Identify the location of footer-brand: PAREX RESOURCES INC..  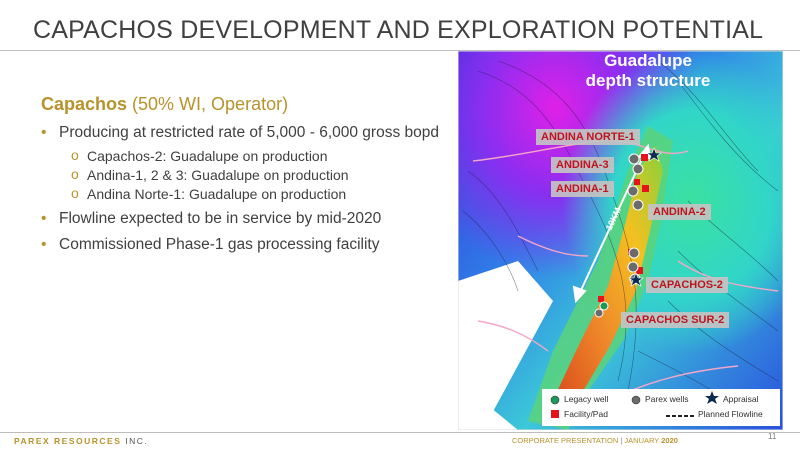
(81, 441).